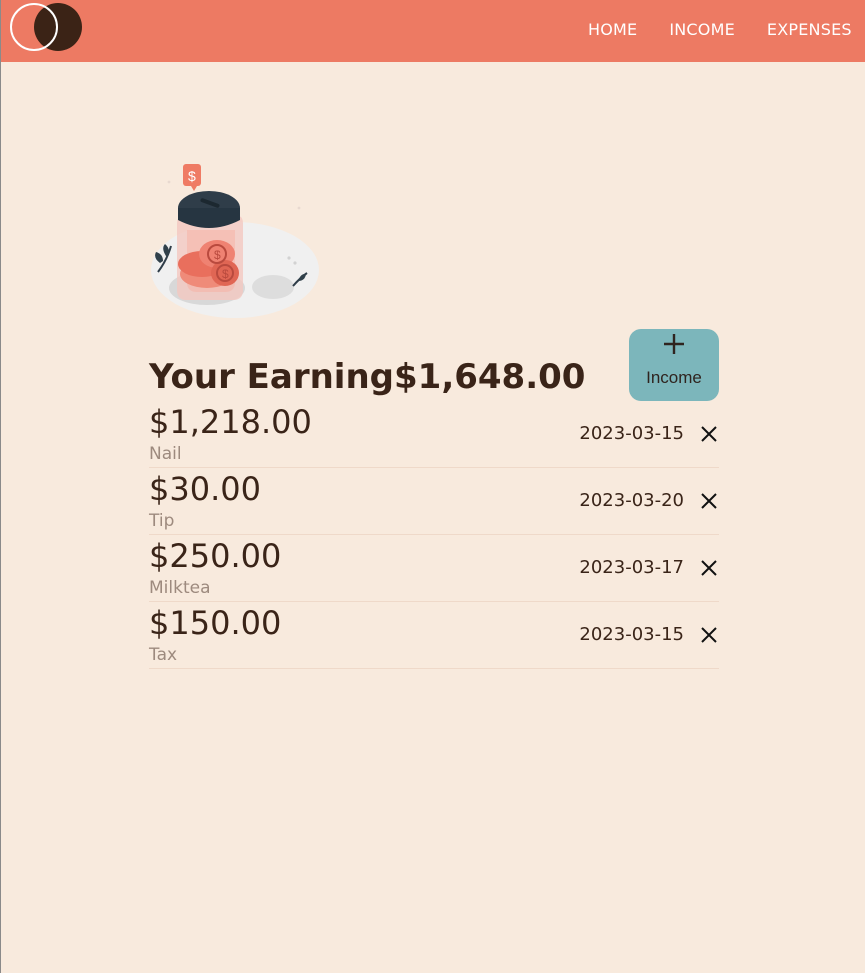  What do you see at coordinates (180, 588) in the screenshot?
I see `income-source: Milktea` at bounding box center [180, 588].